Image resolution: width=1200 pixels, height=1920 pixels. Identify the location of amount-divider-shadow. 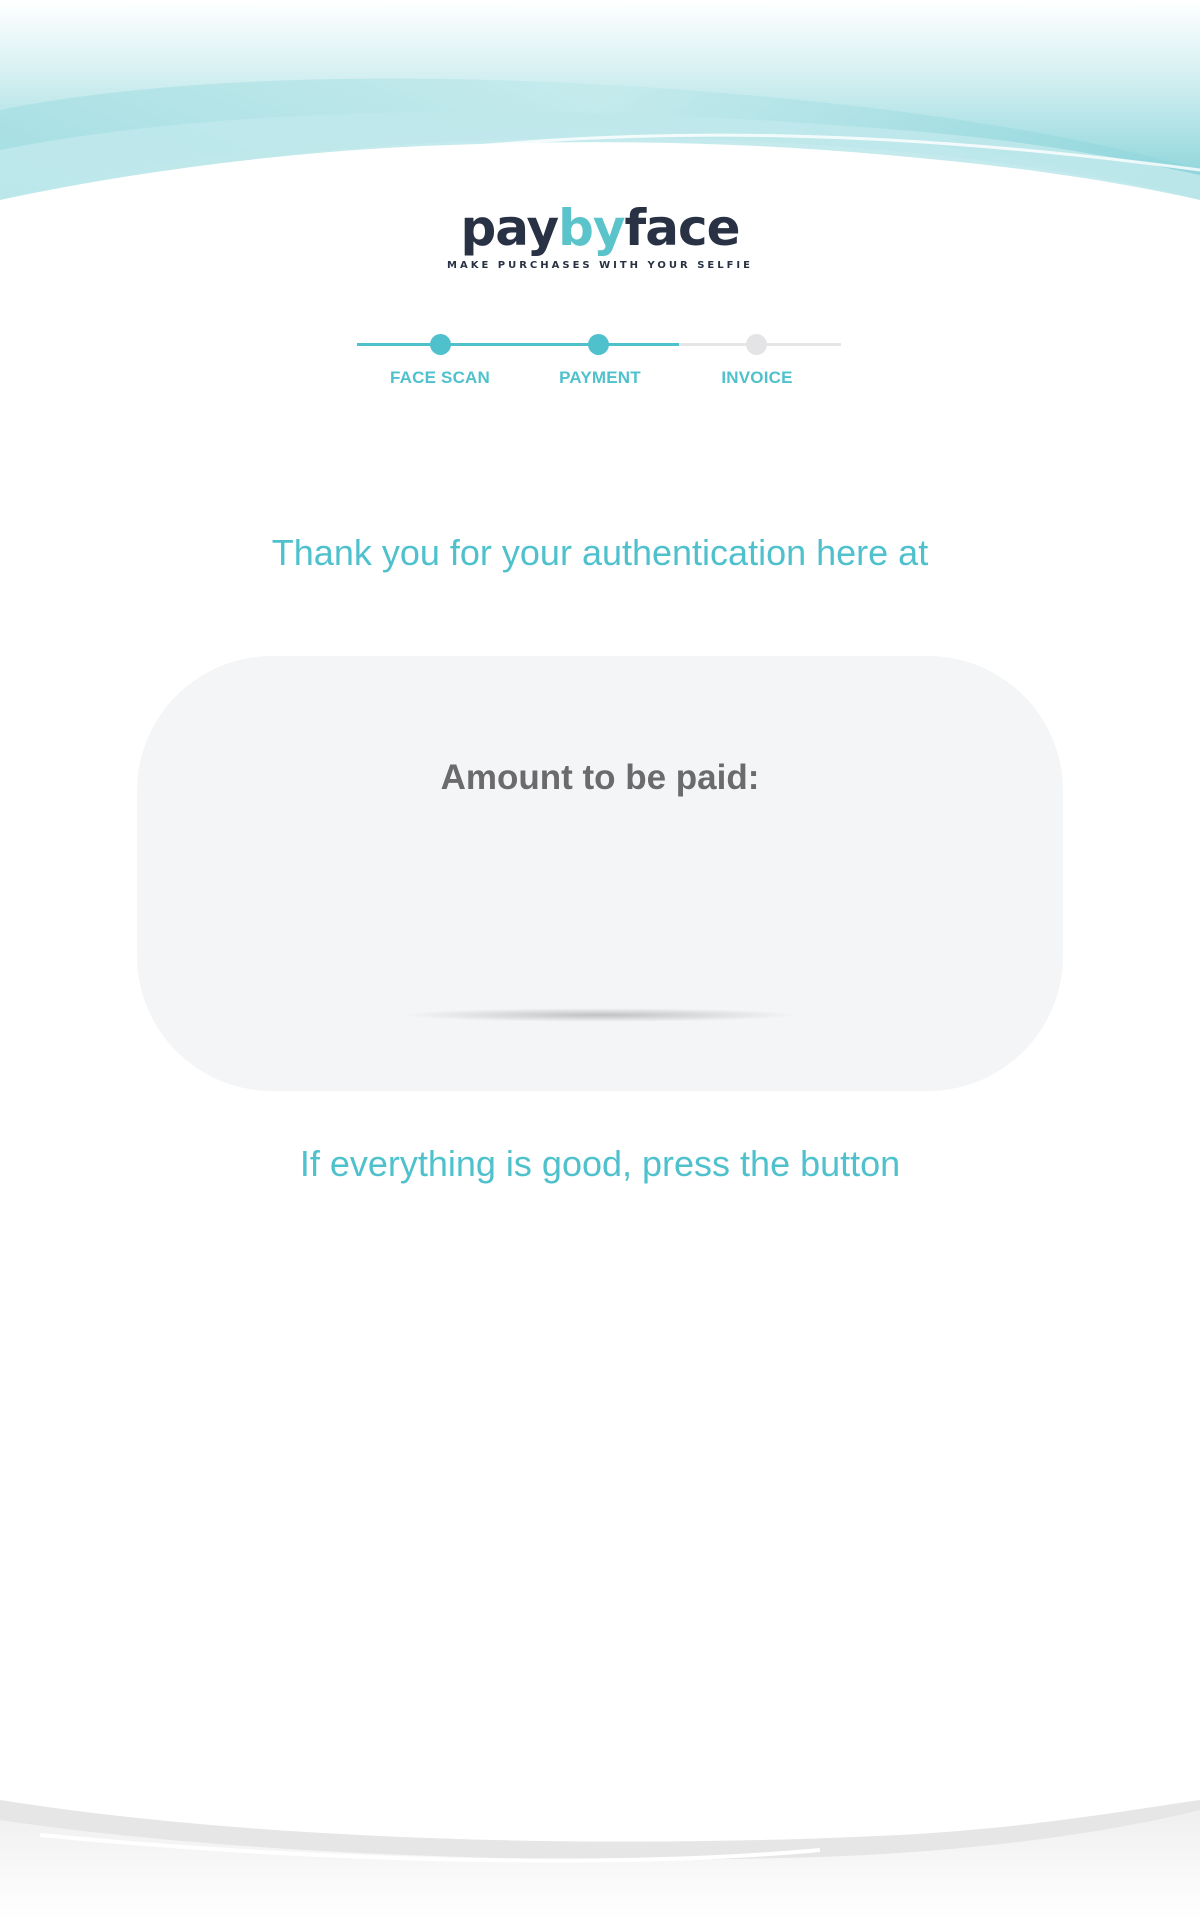
(600, 1015).